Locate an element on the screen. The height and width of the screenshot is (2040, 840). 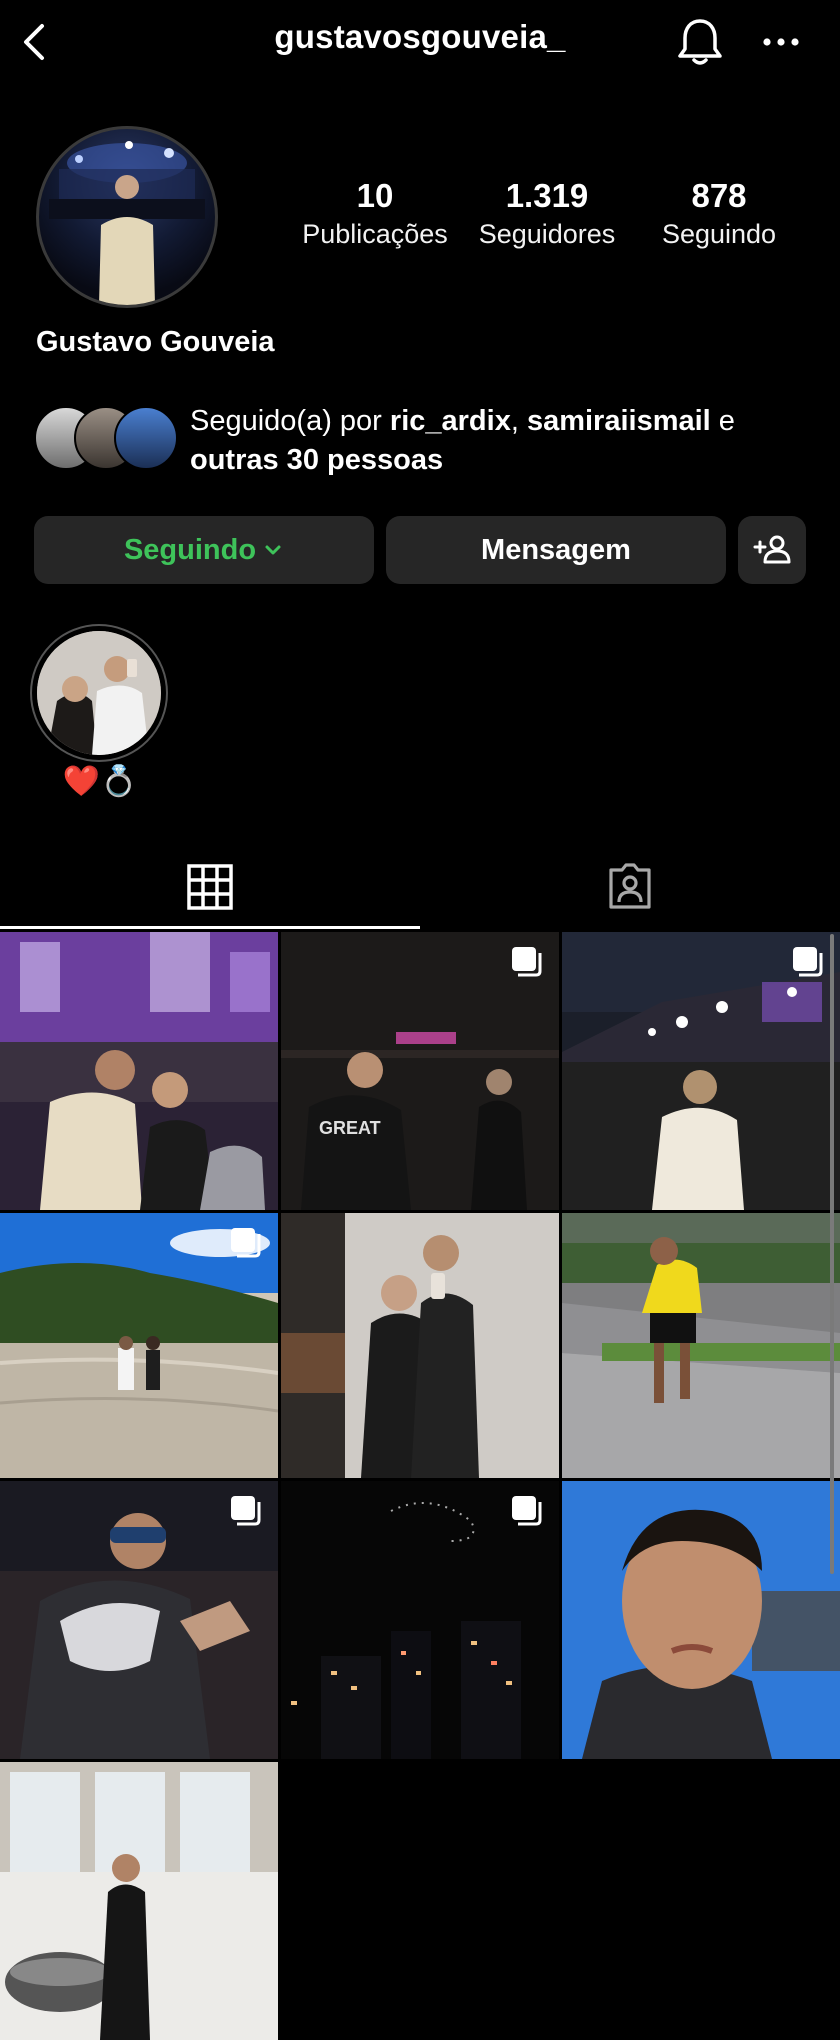
message-button-label: Mensagem is located at coordinates (556, 549).